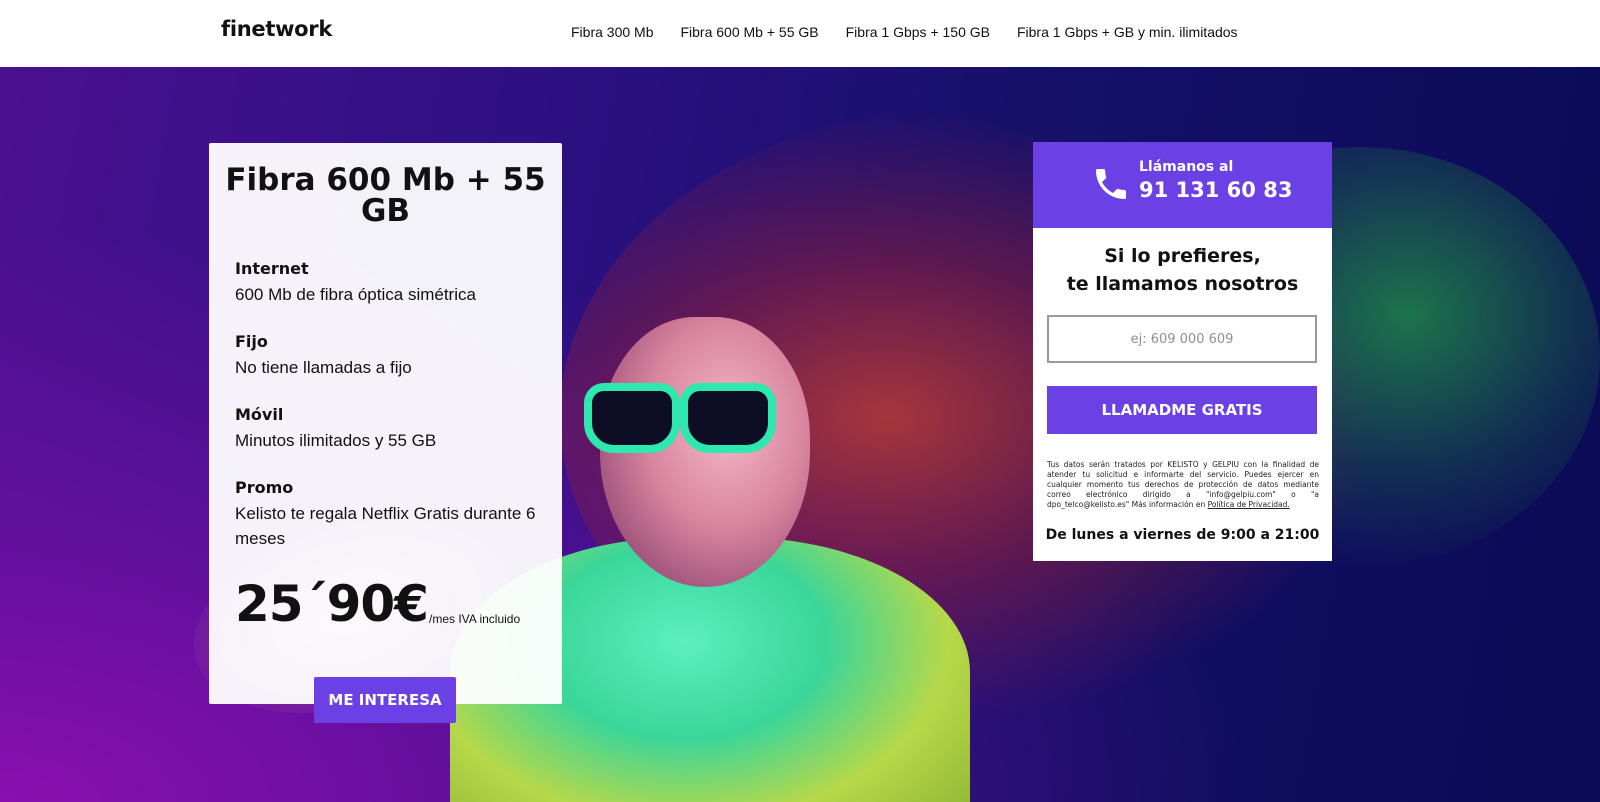 The height and width of the screenshot is (802, 1600). I want to click on feature-title: Móvil, so click(259, 414).